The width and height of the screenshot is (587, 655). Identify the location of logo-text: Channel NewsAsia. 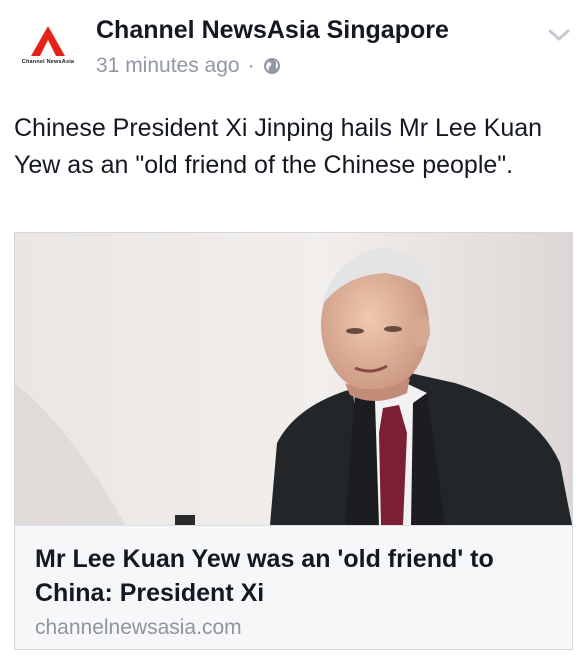
(48, 62).